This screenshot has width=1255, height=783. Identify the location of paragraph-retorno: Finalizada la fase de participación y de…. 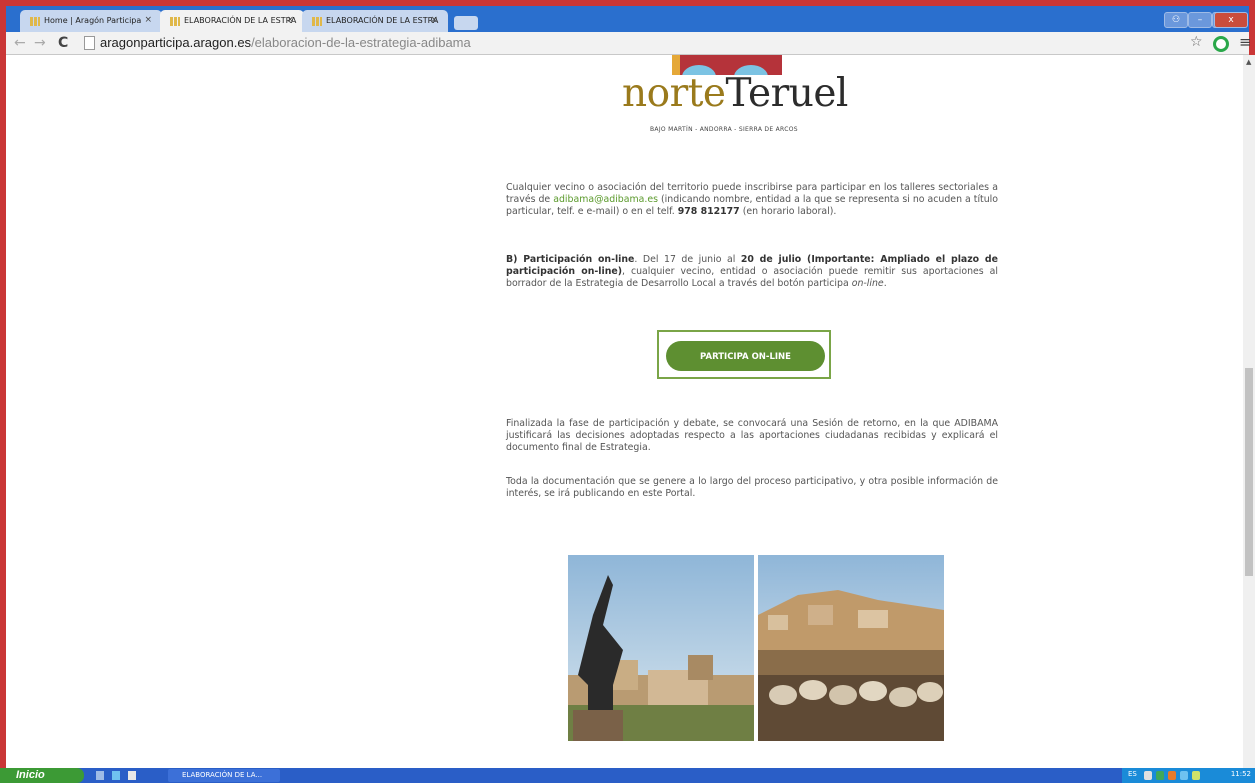
(752, 435).